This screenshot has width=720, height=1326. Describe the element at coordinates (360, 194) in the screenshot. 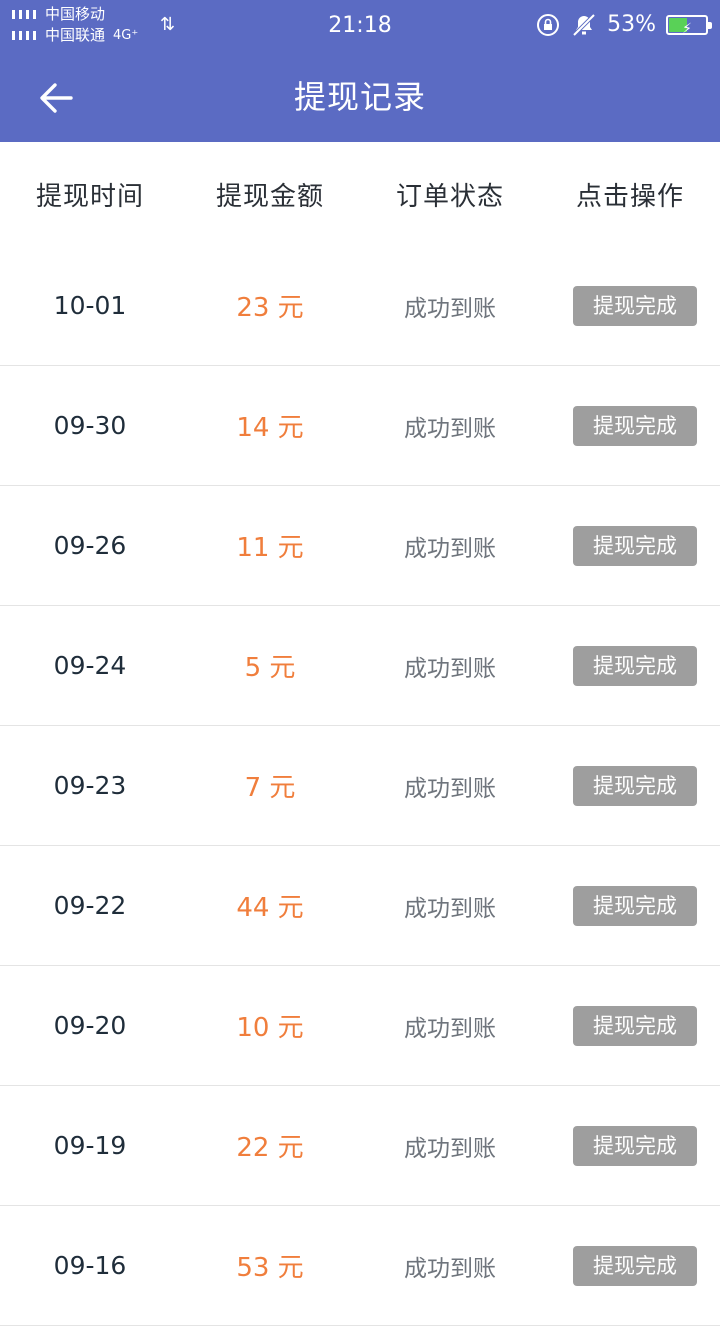

I see `table-header: 提现时间 提现金额 订单状态 点击操作` at that location.